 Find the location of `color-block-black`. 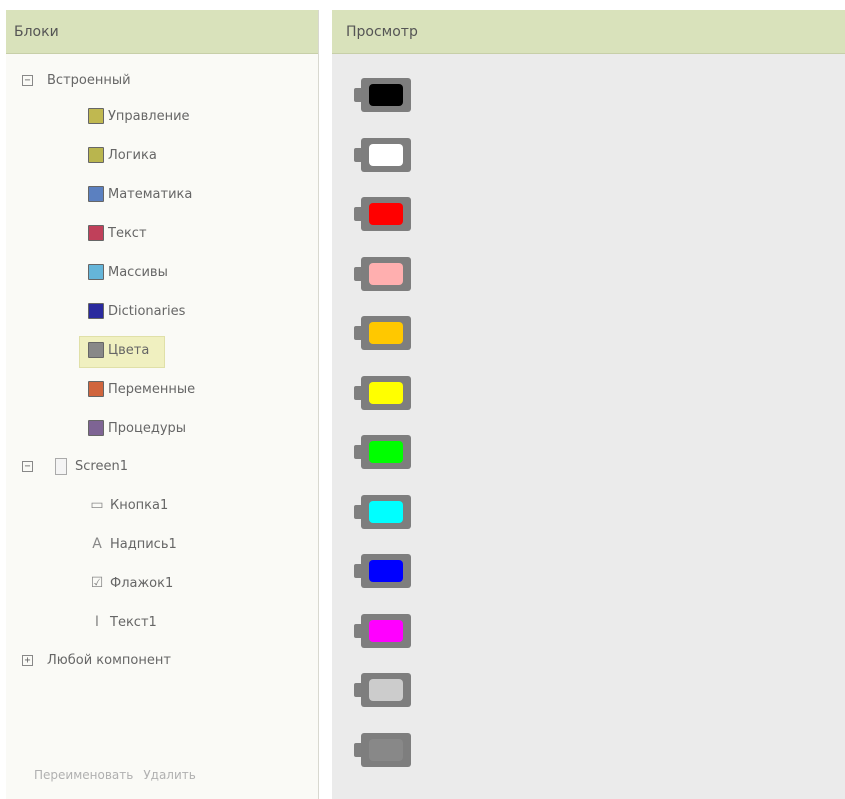

color-block-black is located at coordinates (384, 96).